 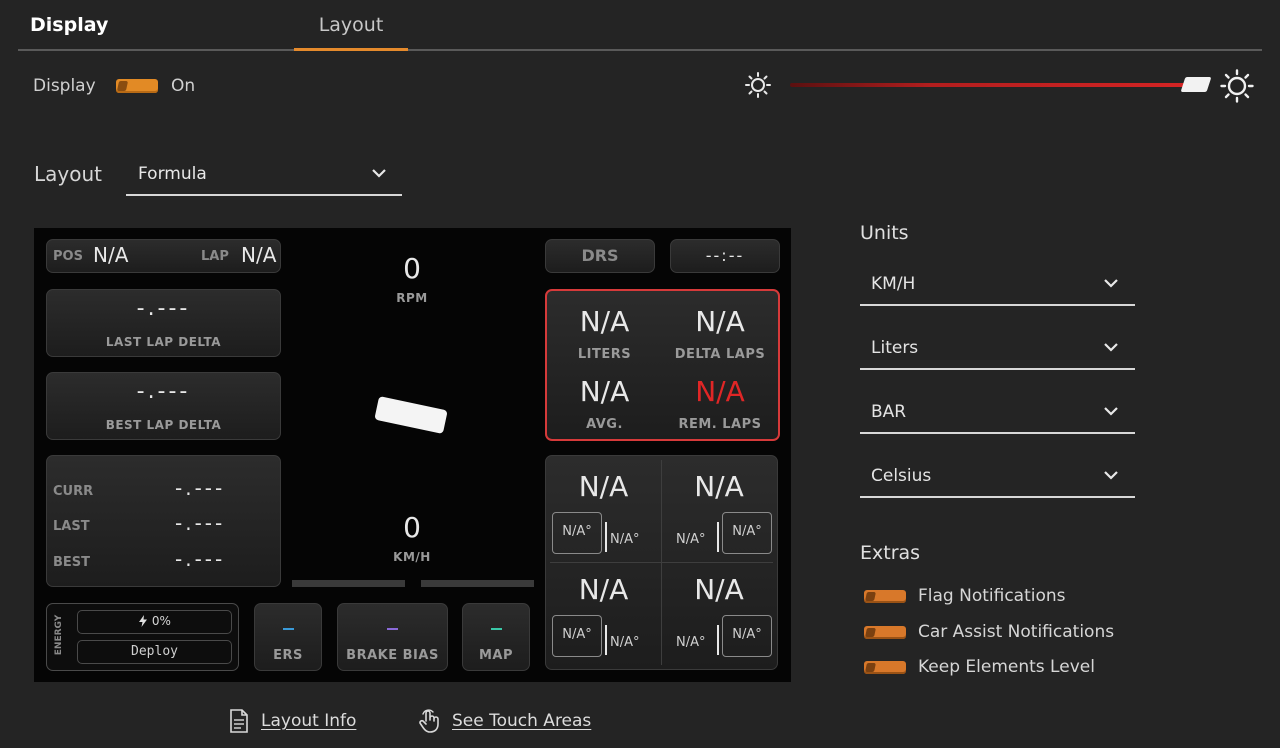 I want to click on tyre-rr-value: N/A, so click(x=719, y=589).